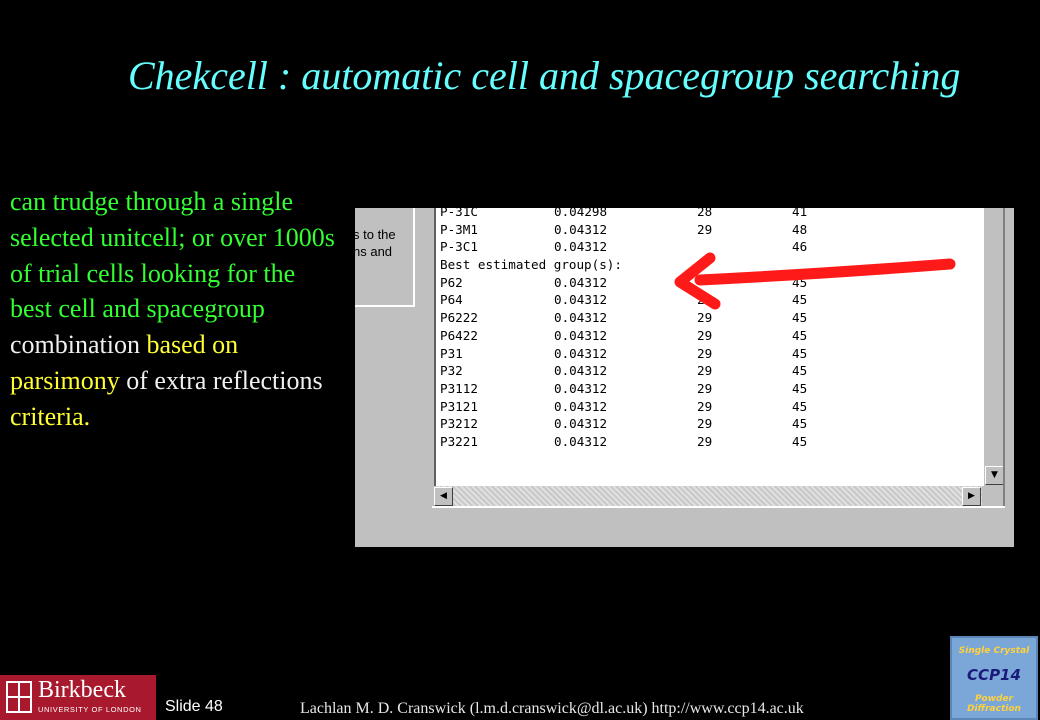  What do you see at coordinates (224, 380) in the screenshot?
I see `body-text-white-2: of extra reflections` at bounding box center [224, 380].